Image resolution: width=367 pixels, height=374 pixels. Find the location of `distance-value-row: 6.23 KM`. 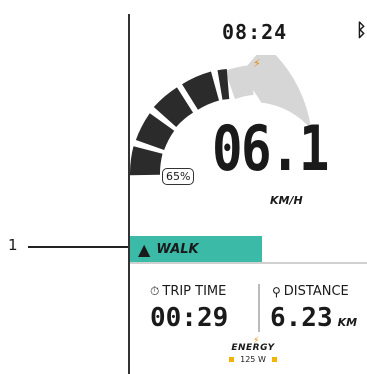

distance-value-row: 6.23 KM is located at coordinates (313, 318).